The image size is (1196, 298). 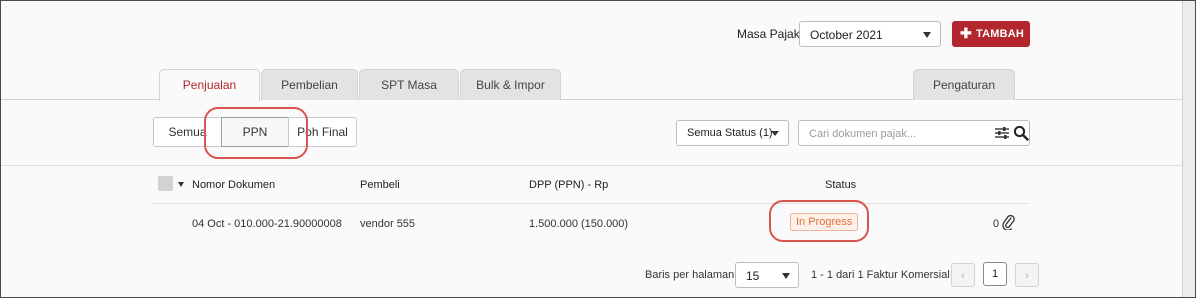 What do you see at coordinates (894, 134) in the screenshot?
I see `search-input` at bounding box center [894, 134].